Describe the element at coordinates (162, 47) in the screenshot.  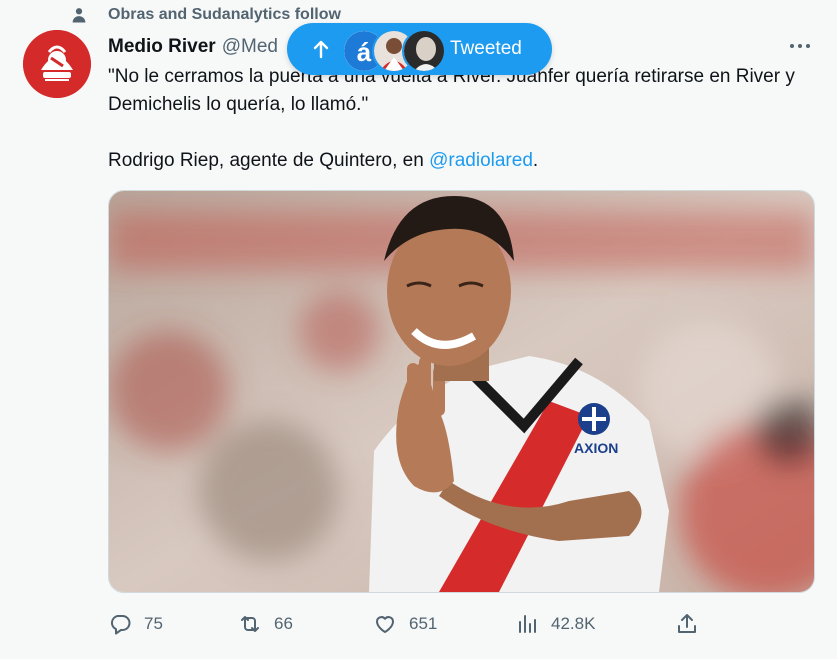
I see `author-name: Medio River` at that location.